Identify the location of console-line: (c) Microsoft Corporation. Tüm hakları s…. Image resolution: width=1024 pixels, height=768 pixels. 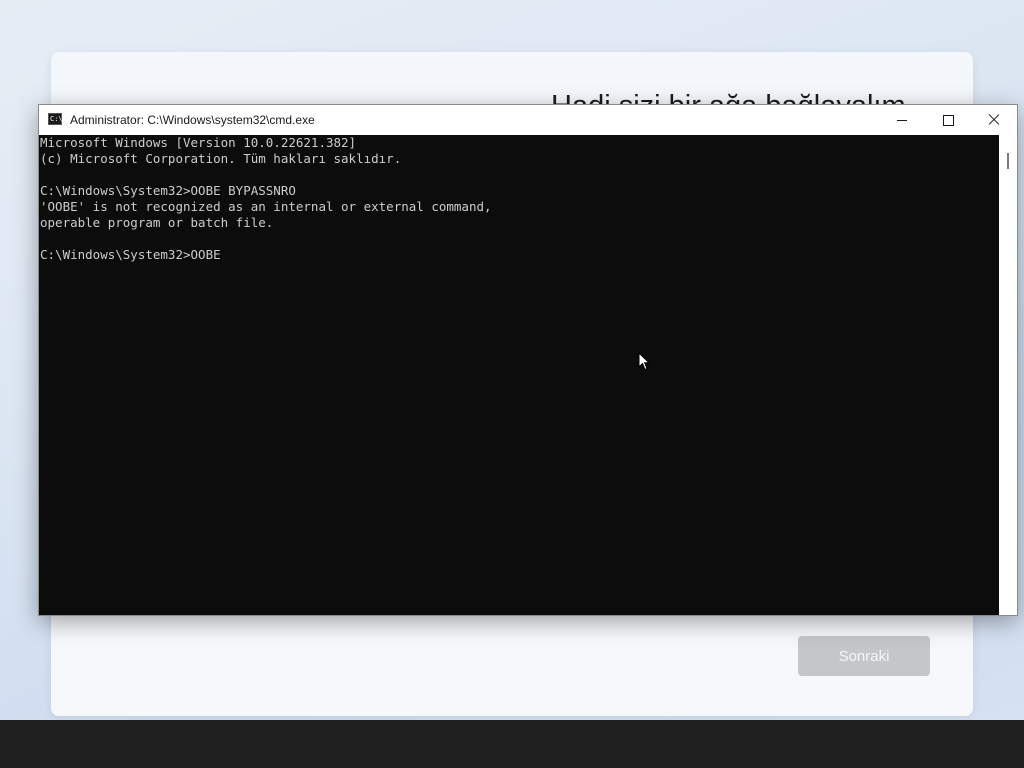
(221, 158).